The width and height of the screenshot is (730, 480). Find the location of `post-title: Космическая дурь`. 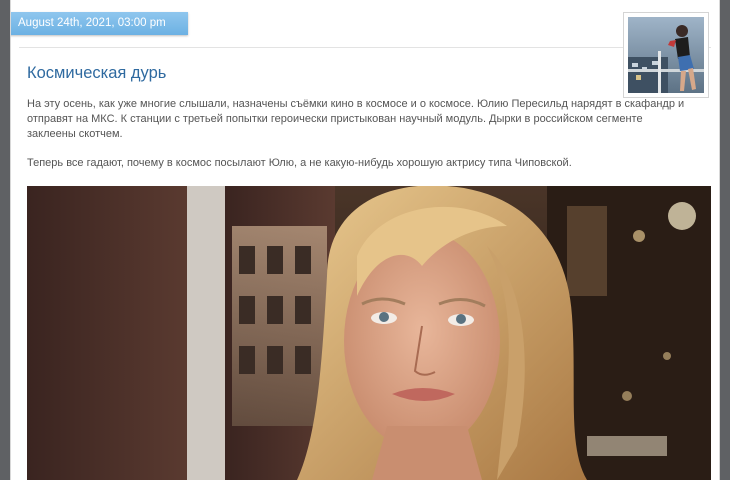

post-title: Космическая дурь is located at coordinates (96, 73).